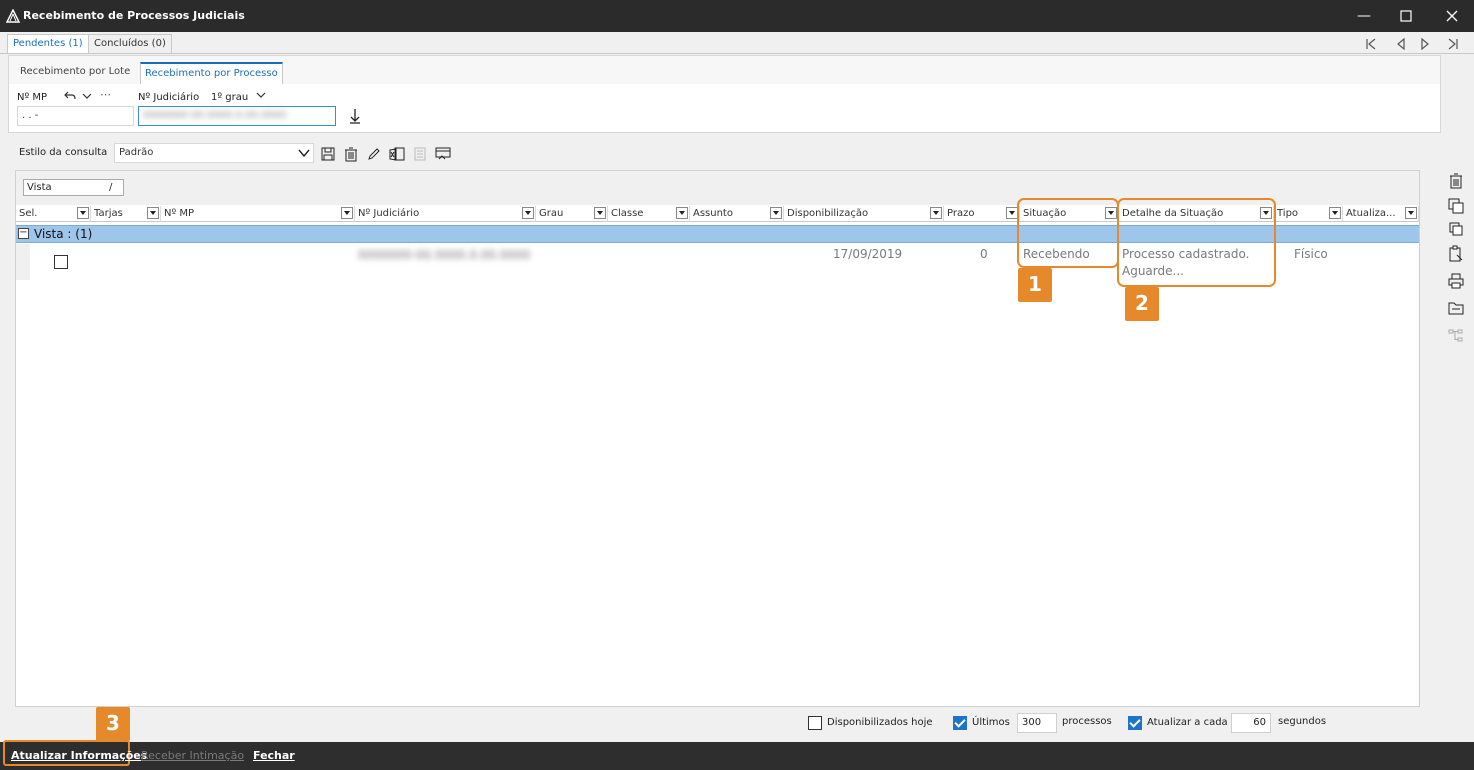  I want to click on col-sel-filter-icon, so click(83, 213).